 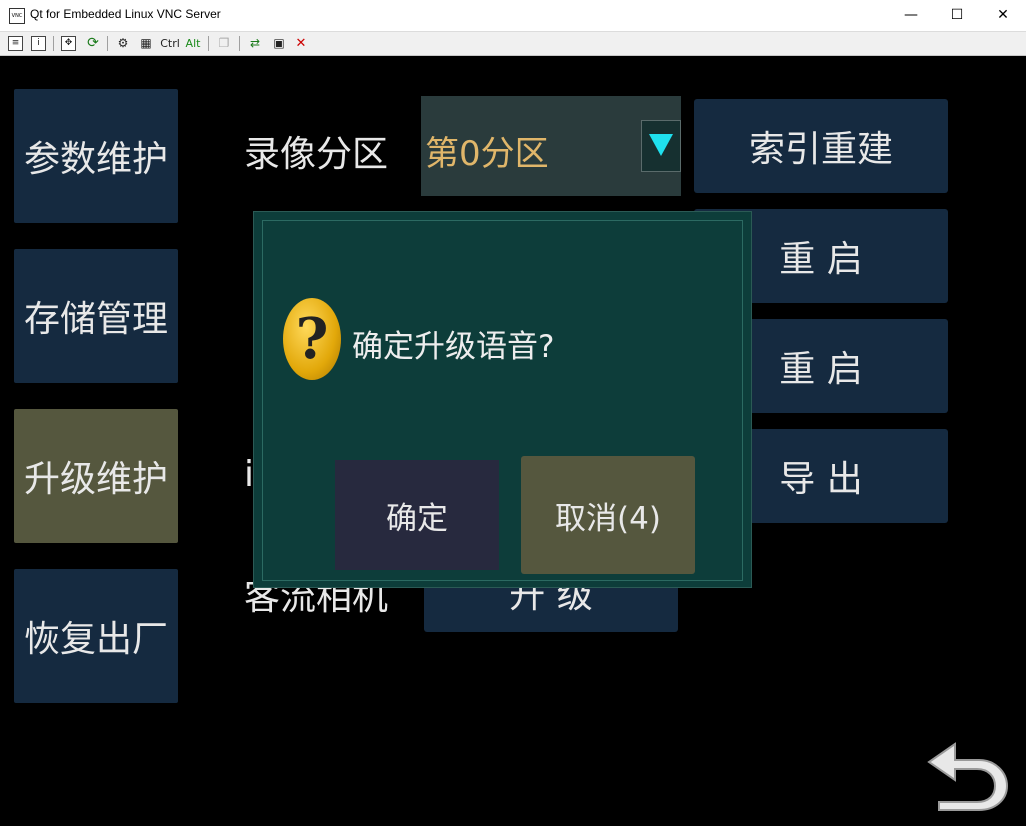 What do you see at coordinates (957, 15) in the screenshot?
I see `maximize-button: ☐` at bounding box center [957, 15].